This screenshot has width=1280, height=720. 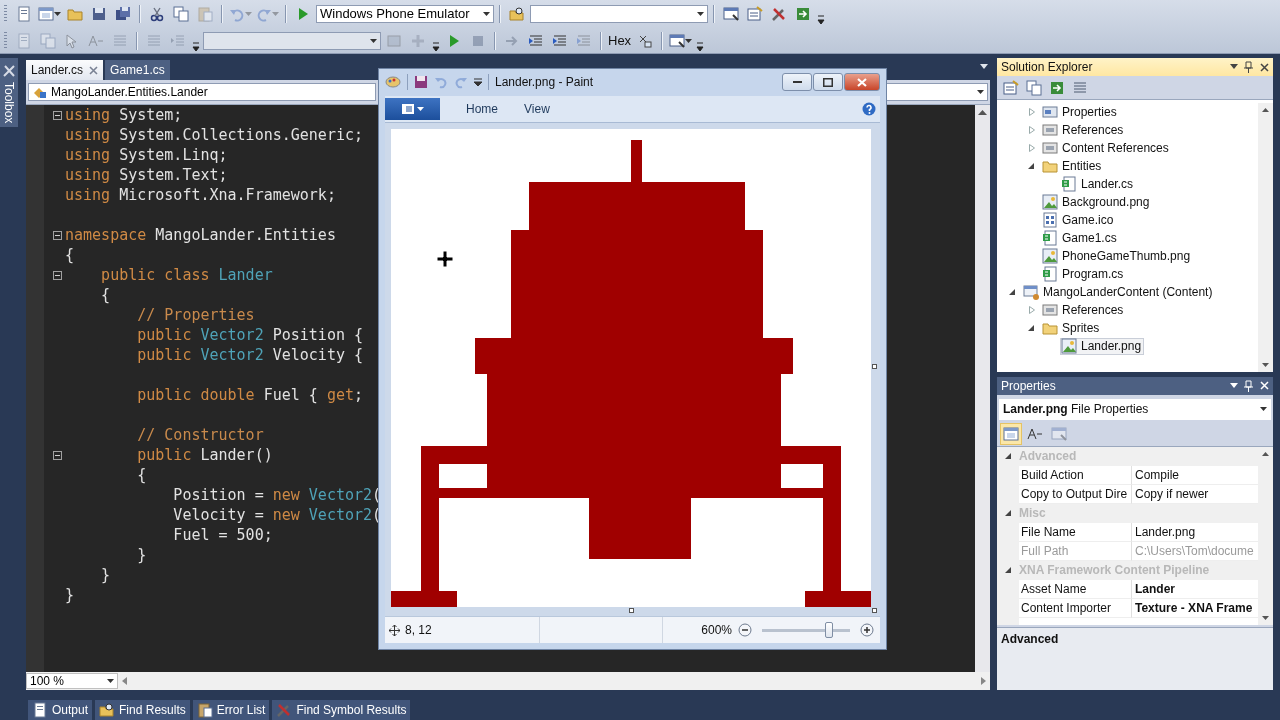 What do you see at coordinates (412, 108) in the screenshot?
I see `paint-menu-button` at bounding box center [412, 108].